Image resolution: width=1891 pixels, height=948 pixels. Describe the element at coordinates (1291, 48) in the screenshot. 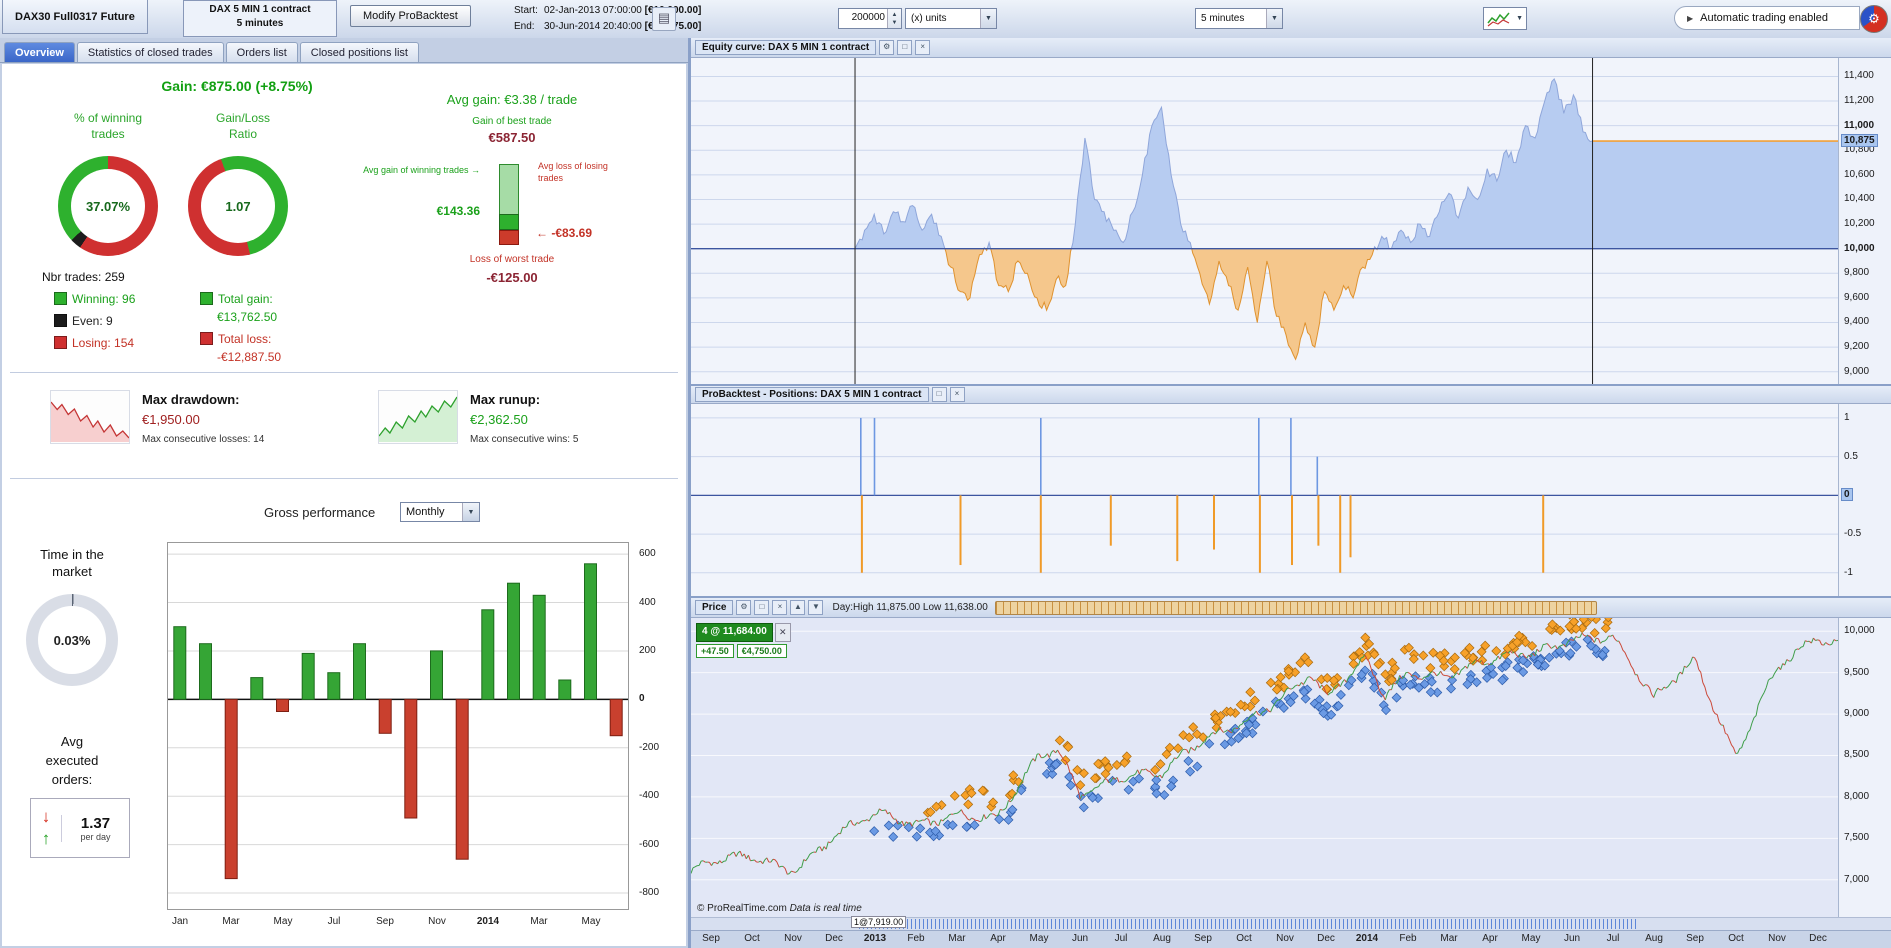

I see `equity-pane-header: Equity curve: DAX 5 MIN 1 contract ⚙ □ ×` at that location.